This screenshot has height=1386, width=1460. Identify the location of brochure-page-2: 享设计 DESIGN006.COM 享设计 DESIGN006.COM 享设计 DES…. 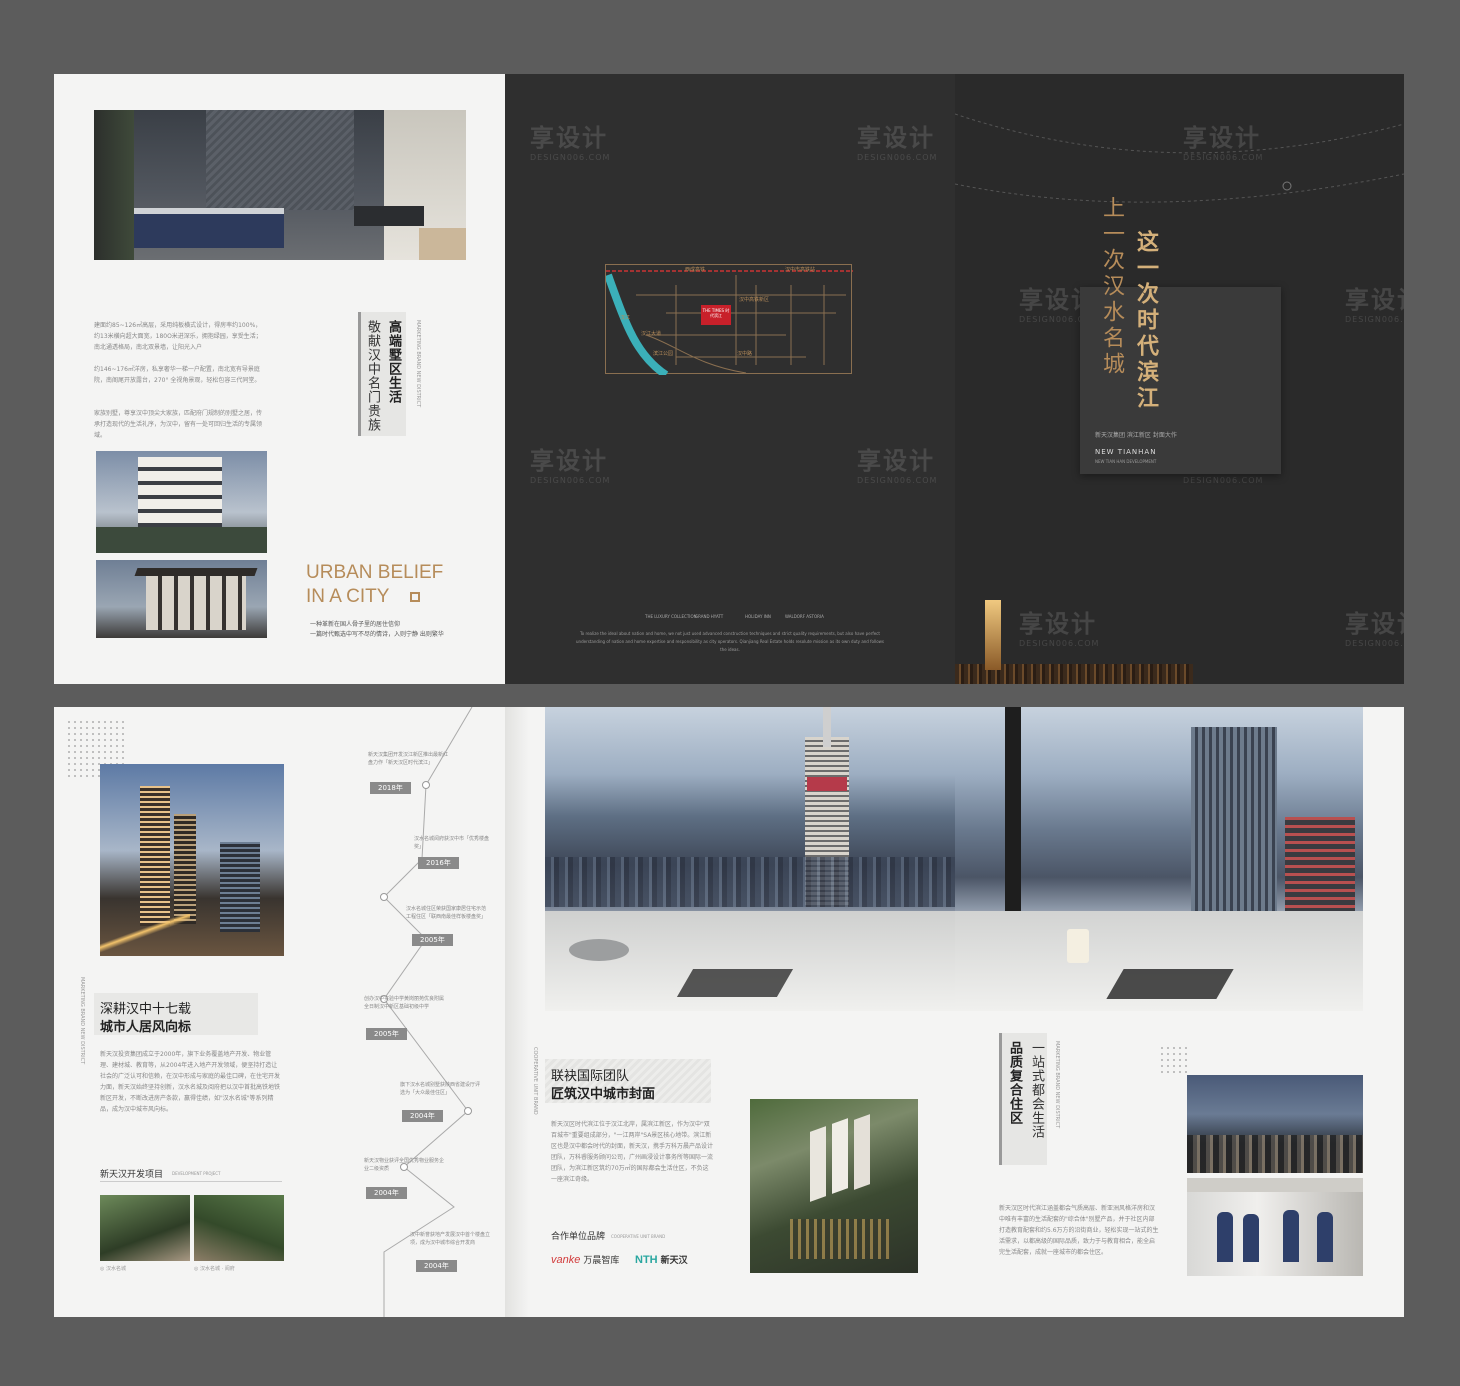
(730, 379).